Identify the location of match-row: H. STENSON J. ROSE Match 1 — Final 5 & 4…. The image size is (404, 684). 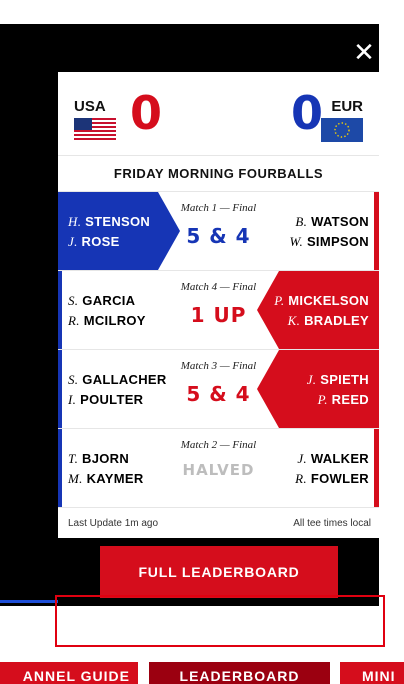
(218, 231).